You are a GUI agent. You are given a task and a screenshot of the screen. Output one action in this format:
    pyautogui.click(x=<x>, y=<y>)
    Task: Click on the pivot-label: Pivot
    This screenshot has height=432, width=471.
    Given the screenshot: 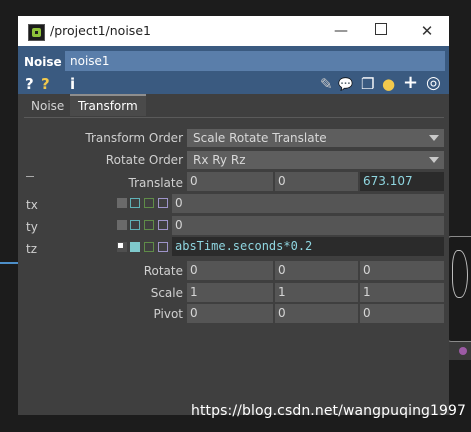 What is the action you would take?
    pyautogui.click(x=168, y=314)
    